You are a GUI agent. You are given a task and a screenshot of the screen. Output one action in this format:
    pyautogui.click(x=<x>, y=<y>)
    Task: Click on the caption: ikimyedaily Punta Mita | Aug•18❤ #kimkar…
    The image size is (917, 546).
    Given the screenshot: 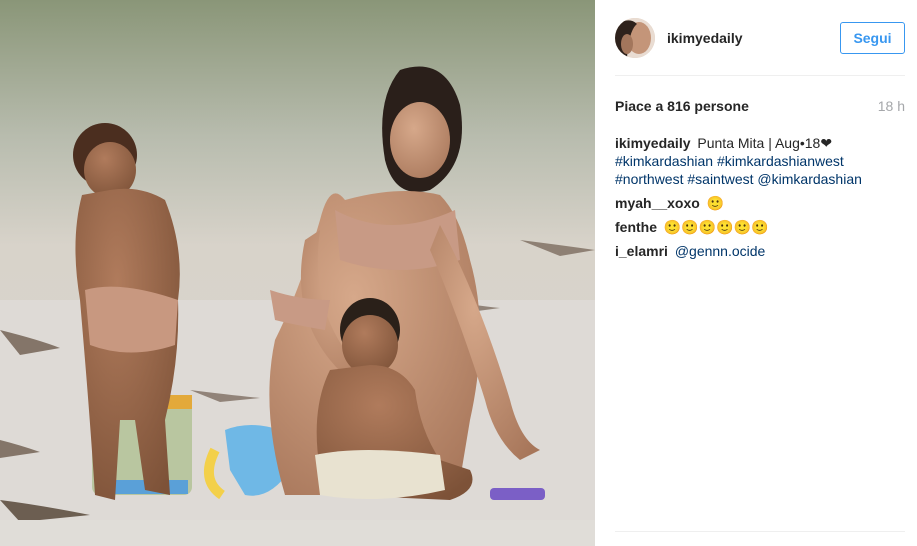 What is the action you would take?
    pyautogui.click(x=760, y=161)
    